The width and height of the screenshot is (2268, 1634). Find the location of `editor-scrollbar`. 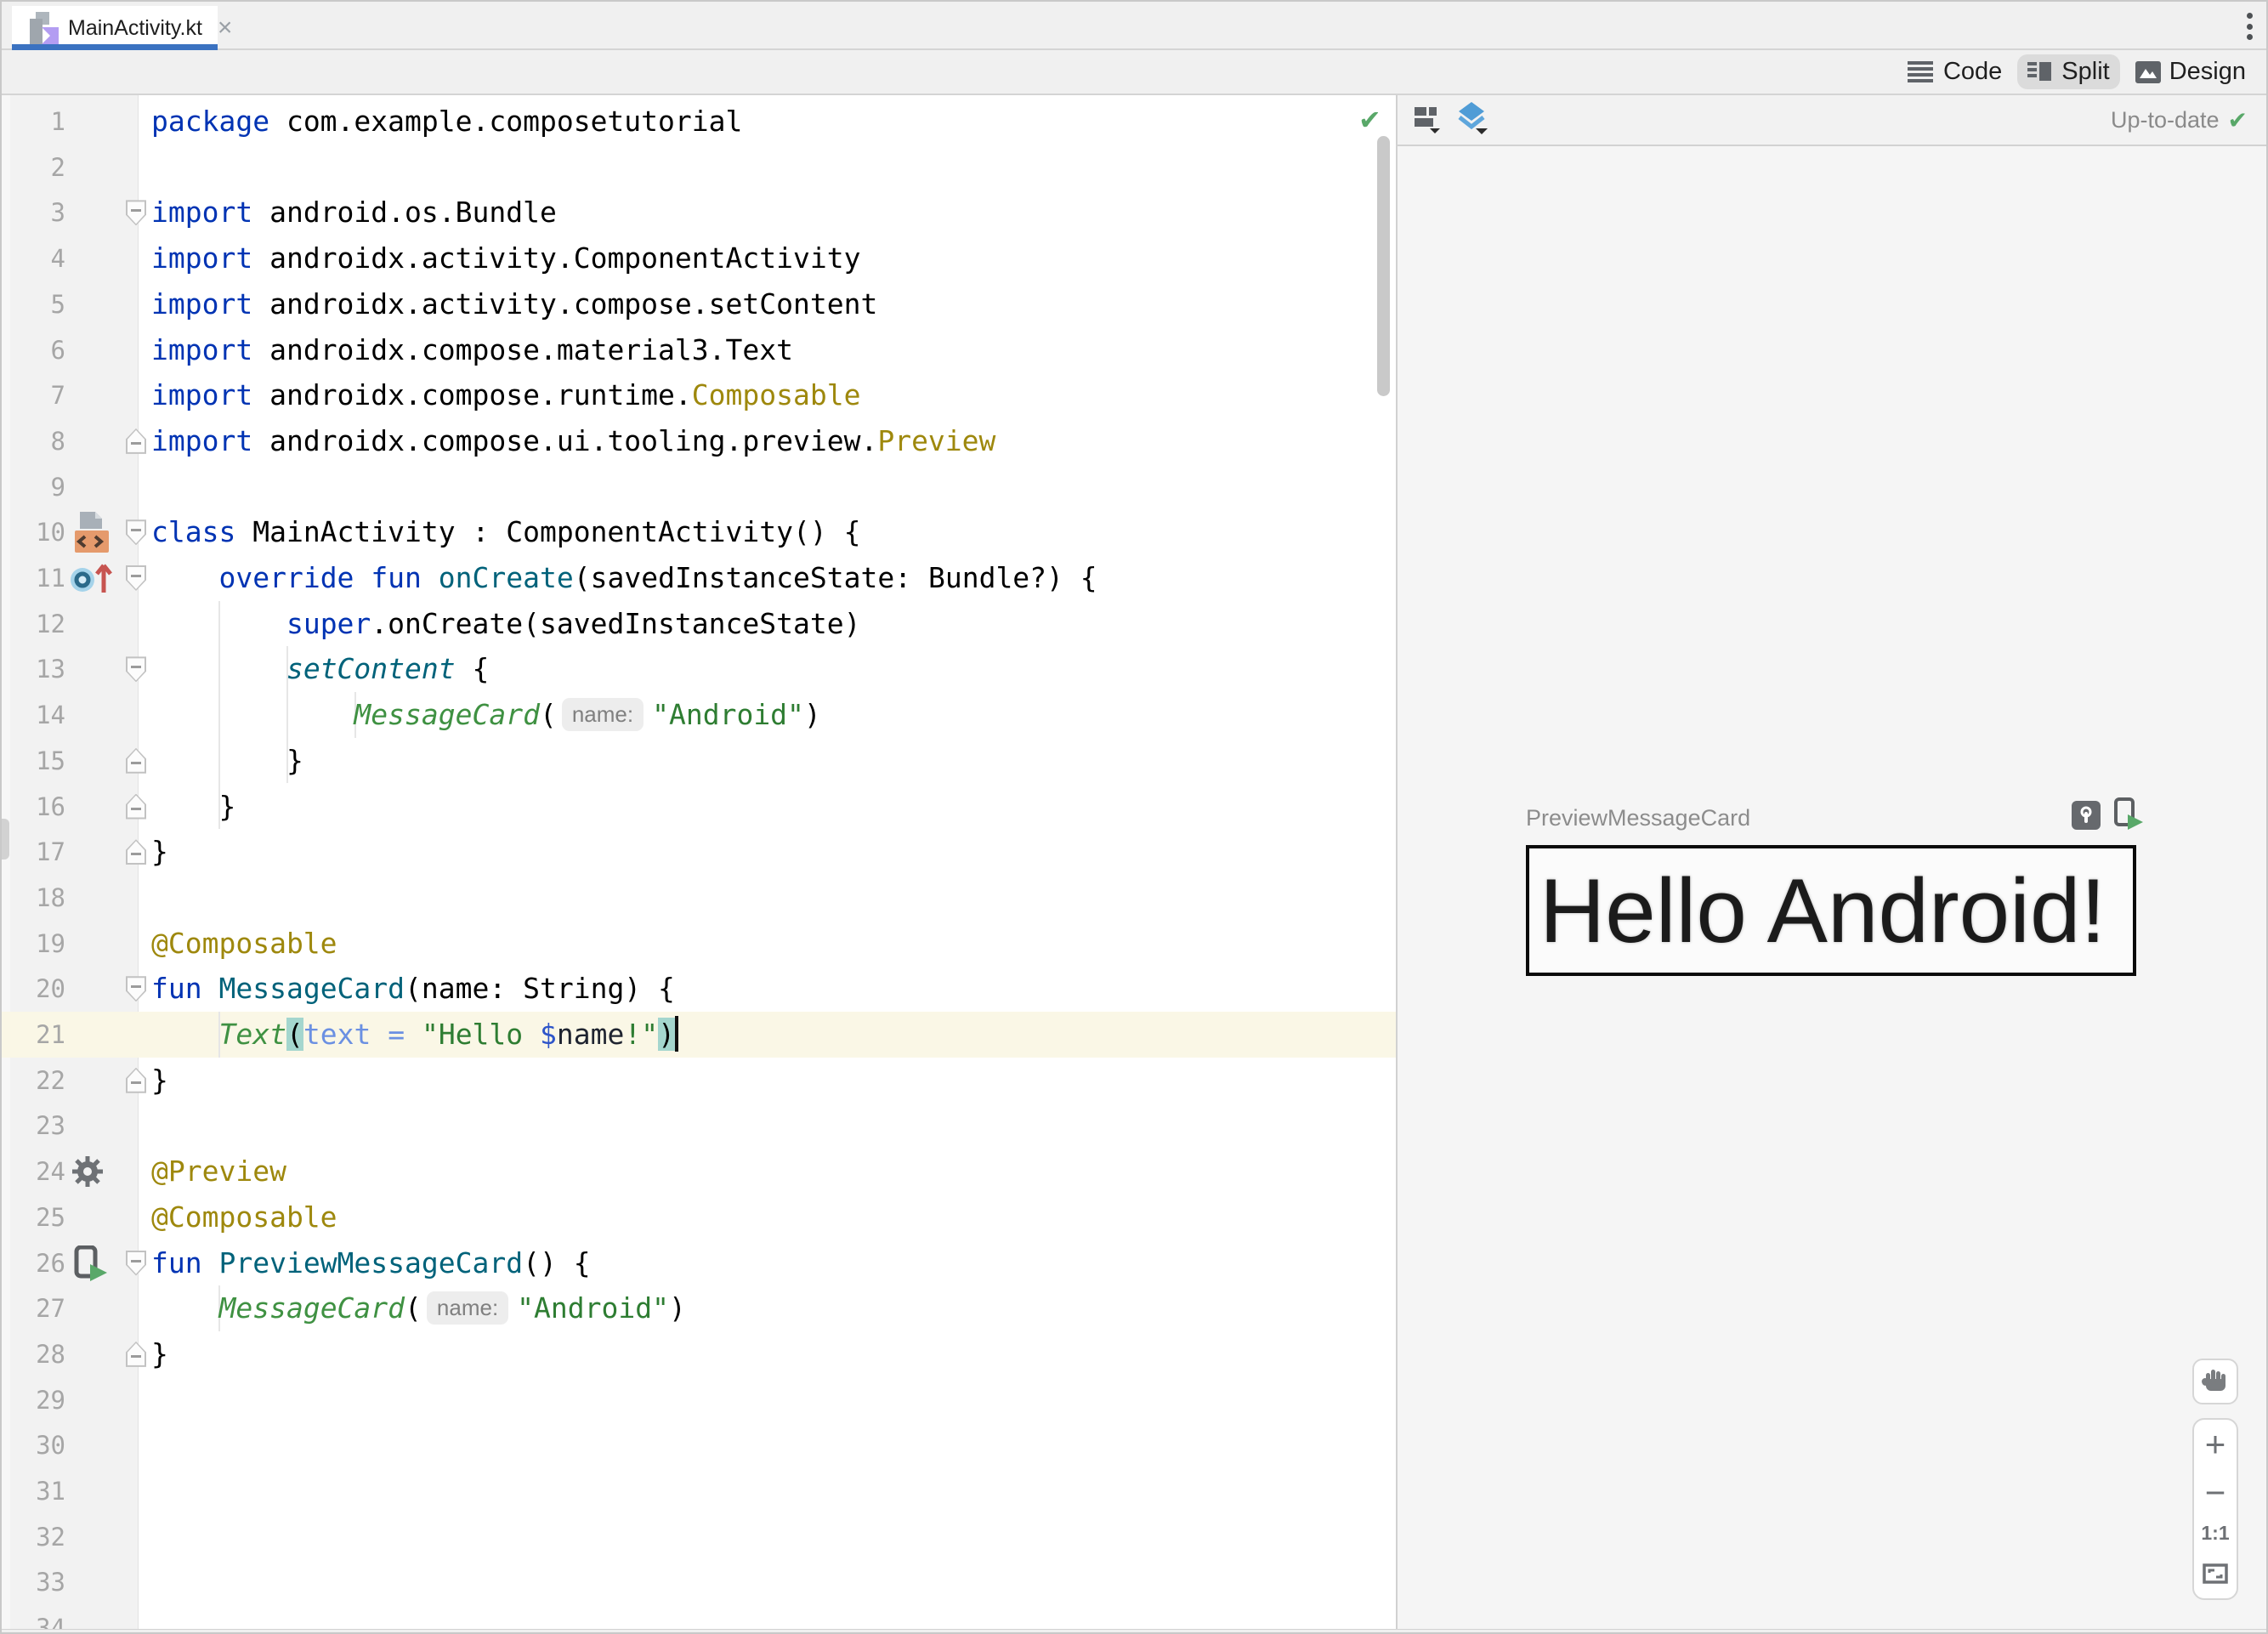

editor-scrollbar is located at coordinates (1383, 266).